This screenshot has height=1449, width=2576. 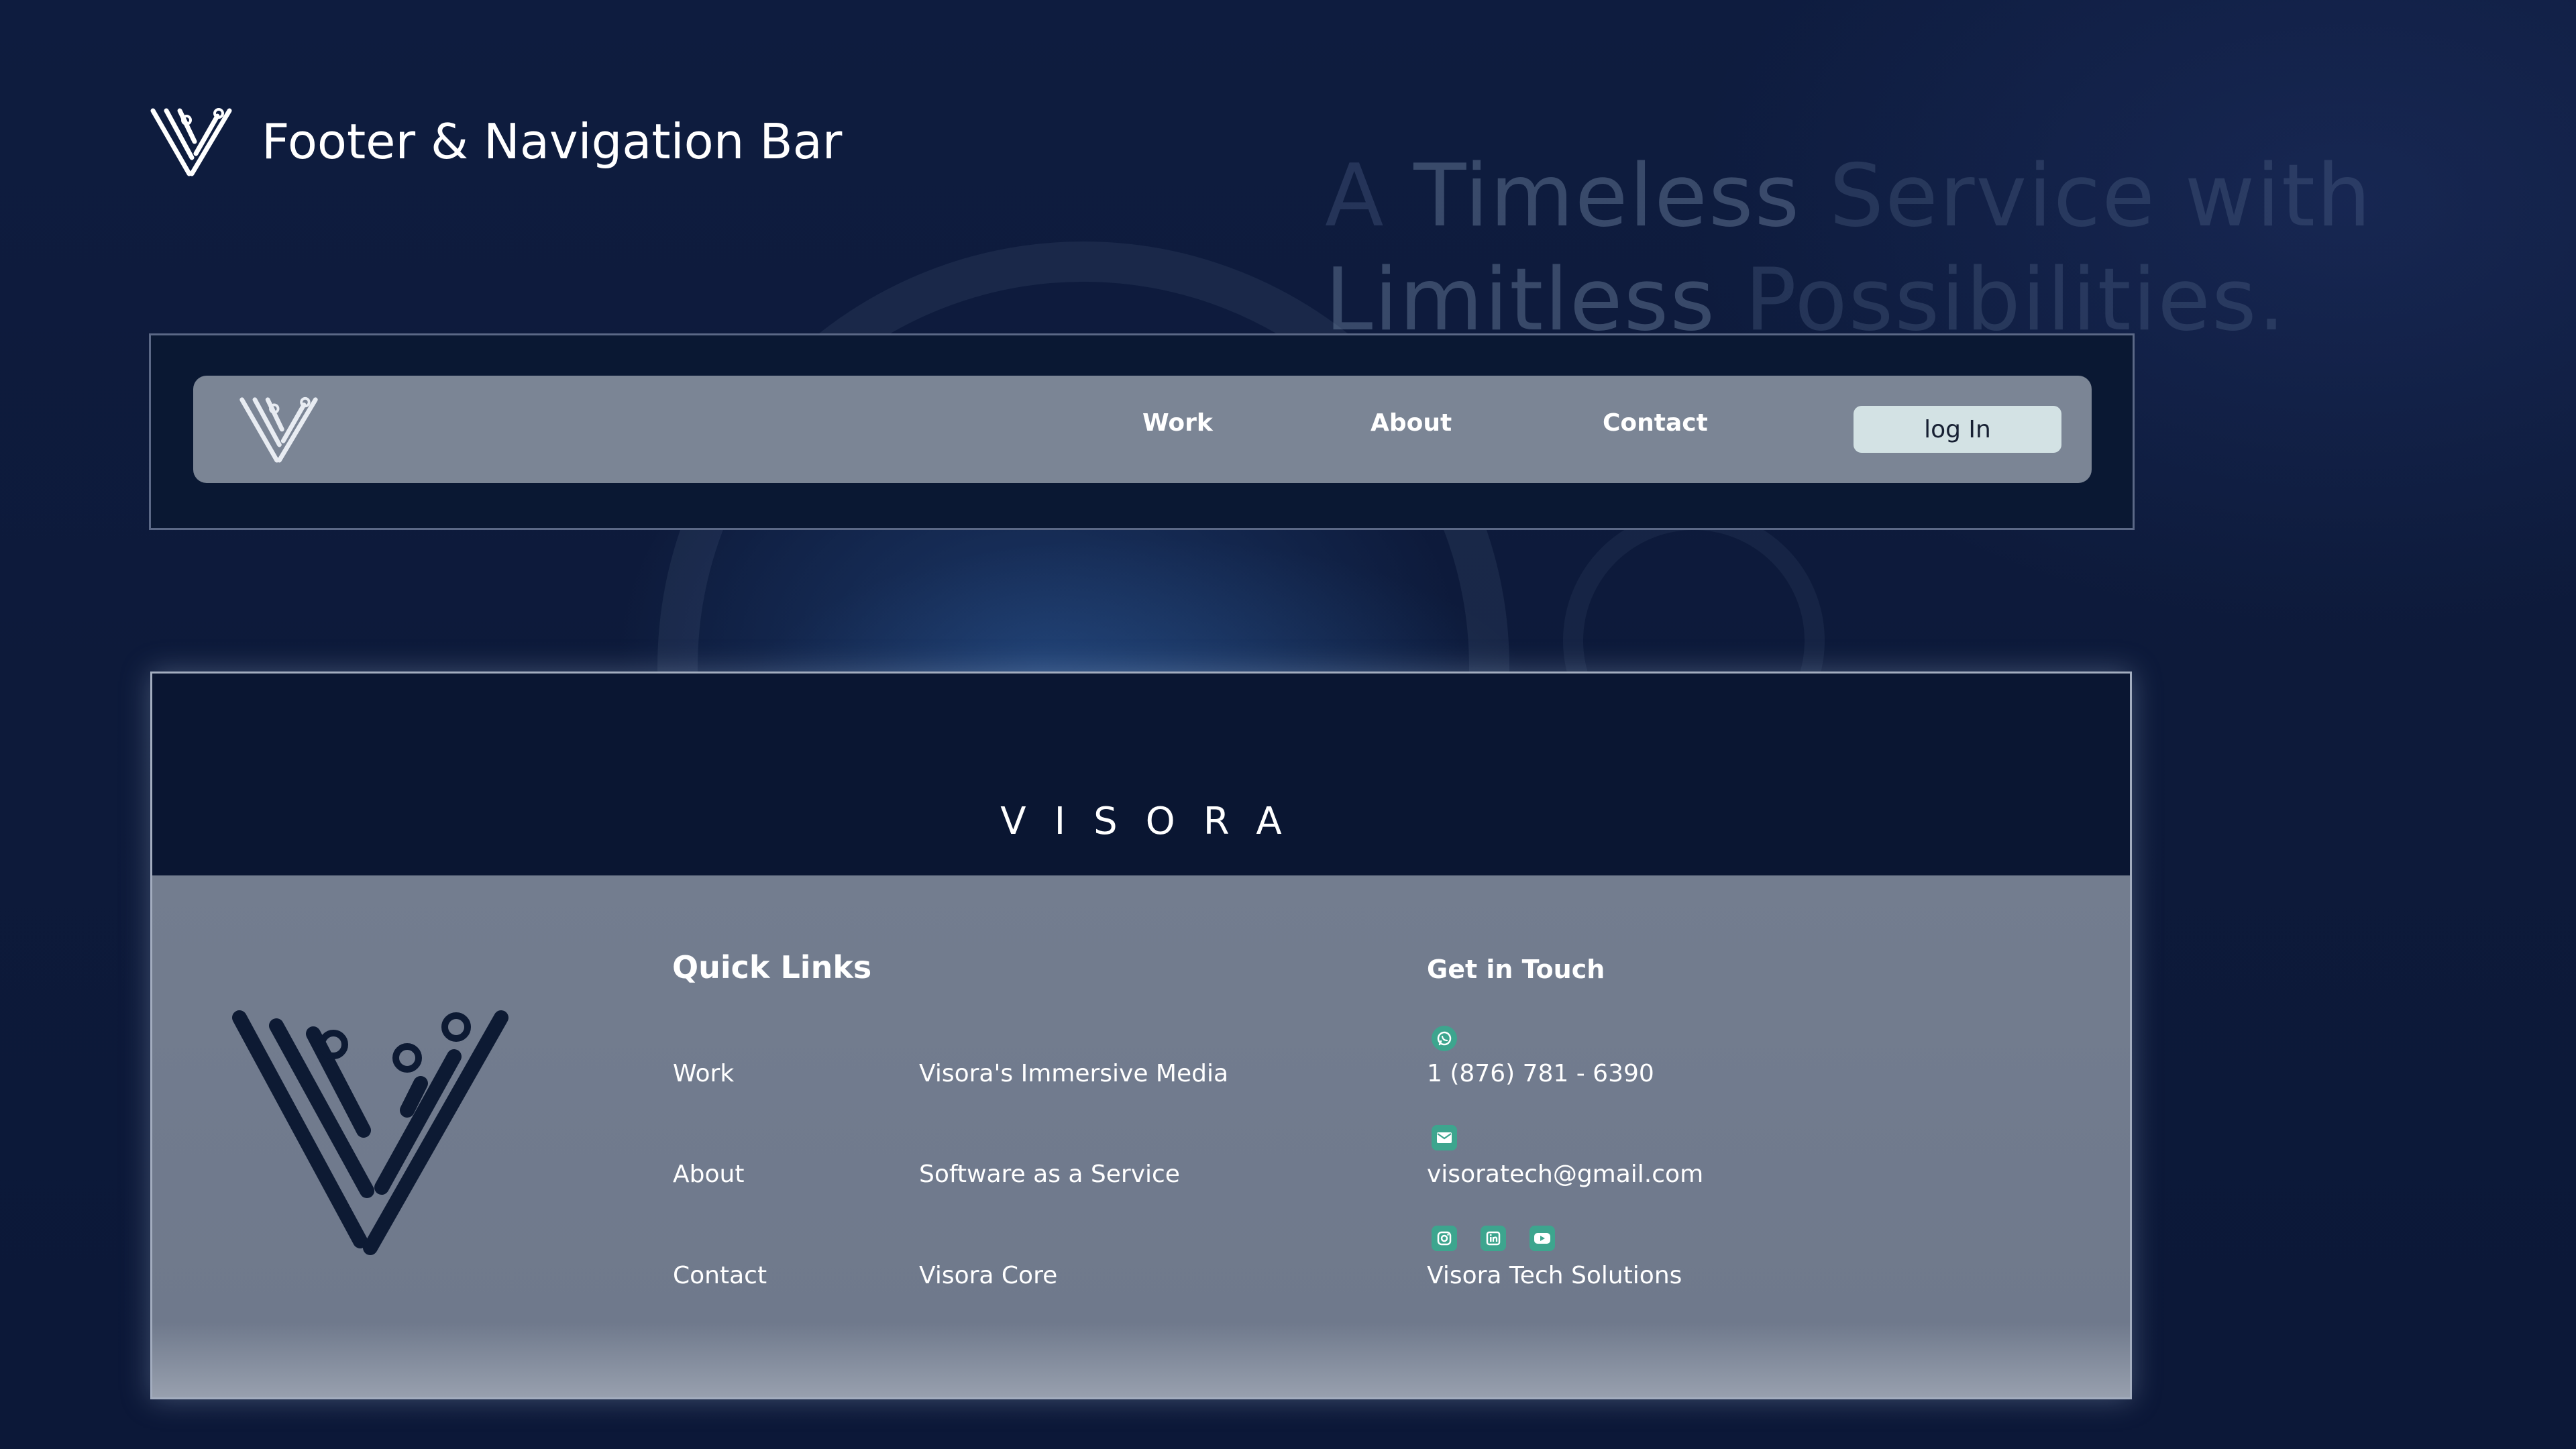 I want to click on footer-link-immersive-media: Visora's Immersive Media, so click(x=1073, y=1073).